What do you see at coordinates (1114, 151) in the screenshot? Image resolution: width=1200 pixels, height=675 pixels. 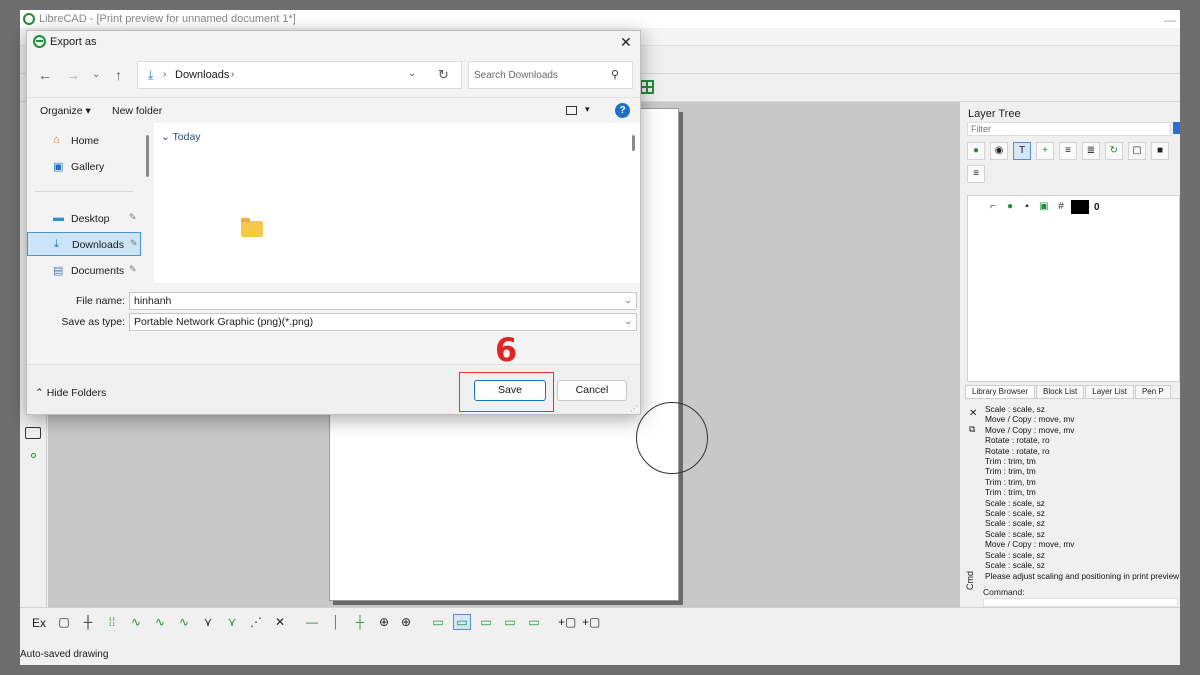 I see `layer-refresh-icon: ↻` at bounding box center [1114, 151].